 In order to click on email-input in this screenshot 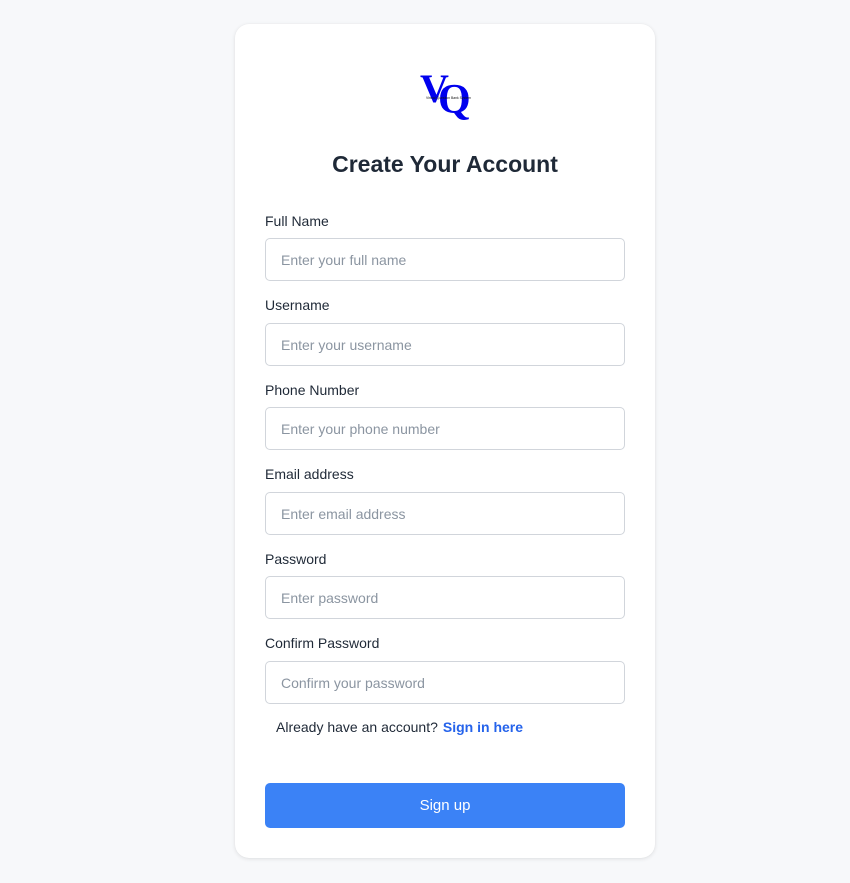, I will do `click(445, 513)`.